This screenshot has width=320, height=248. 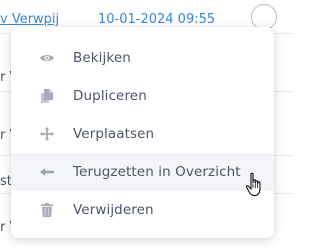 I want to click on menu-item-label: Dupliceren, so click(x=110, y=96).